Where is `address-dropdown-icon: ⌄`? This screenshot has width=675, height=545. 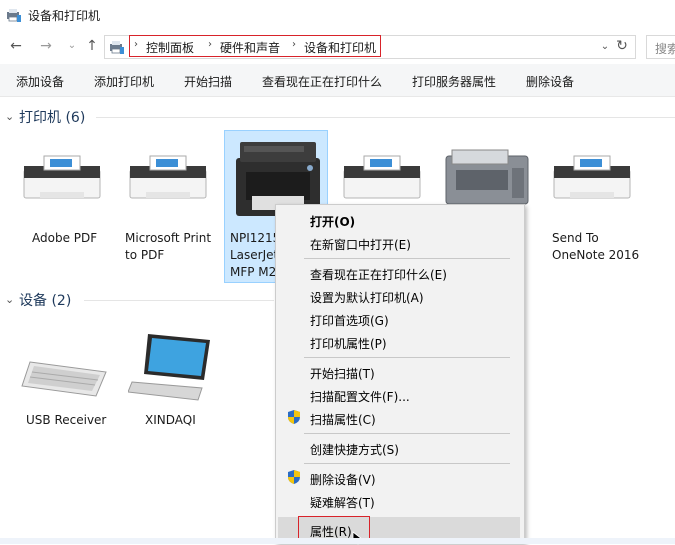 address-dropdown-icon: ⌄ is located at coordinates (605, 47).